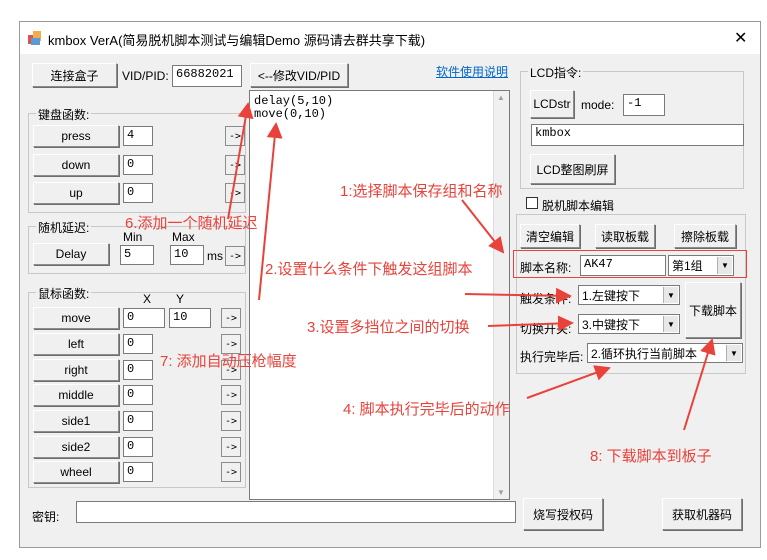 This screenshot has width=767, height=560. I want to click on annotation-6: 6.添加一个随机延迟, so click(191, 223).